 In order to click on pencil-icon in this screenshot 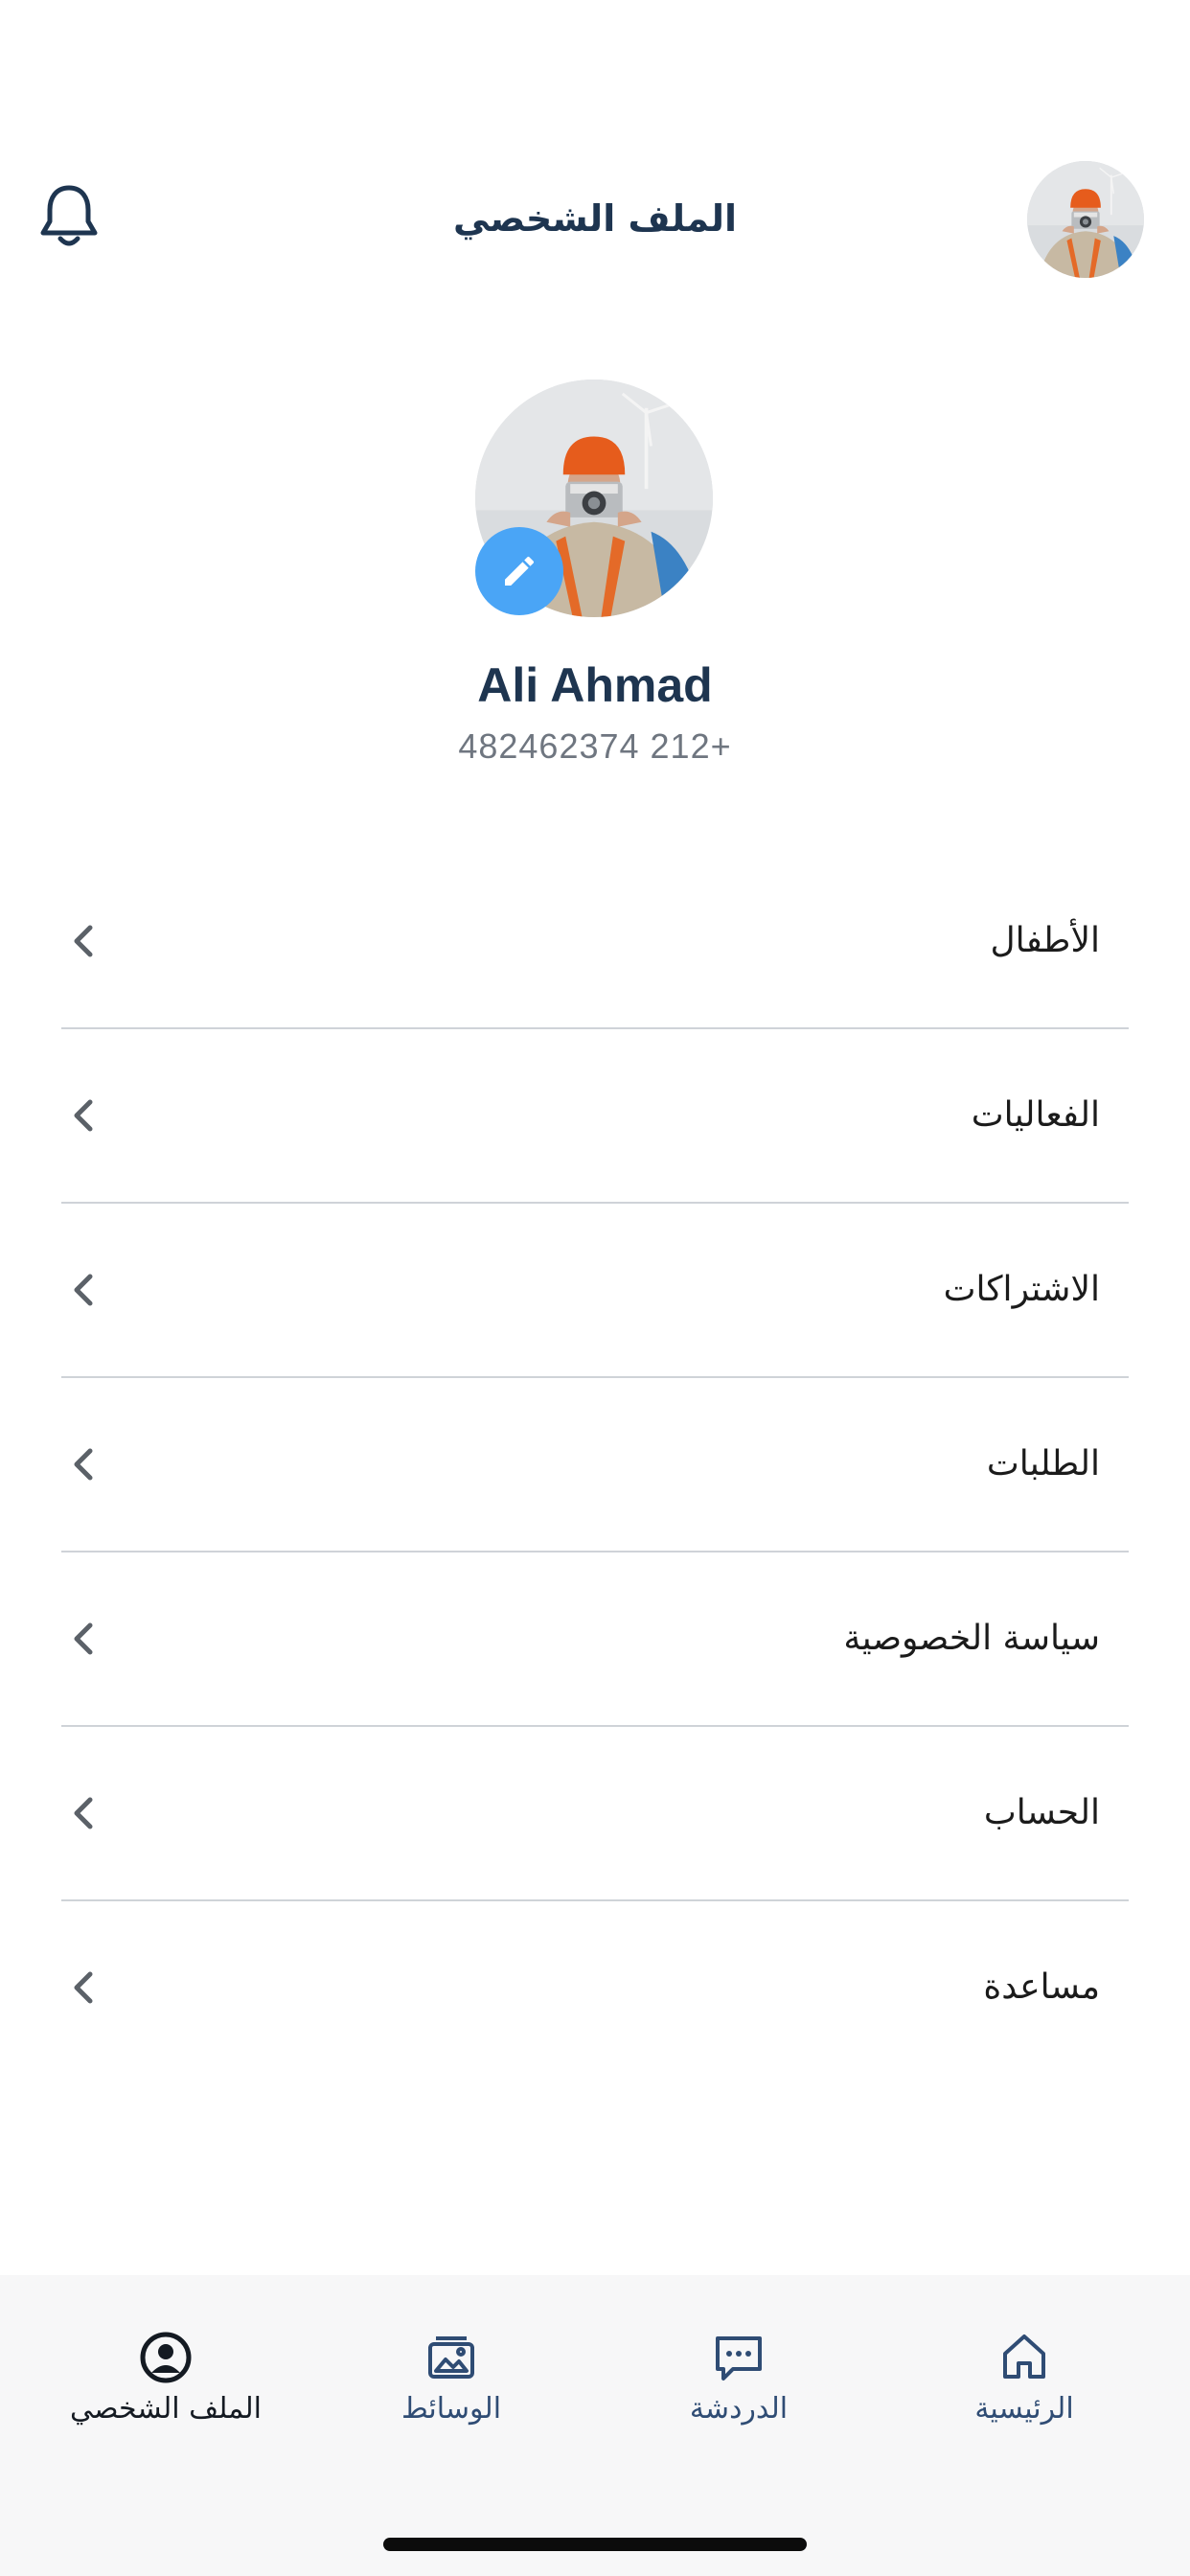, I will do `click(520, 571)`.